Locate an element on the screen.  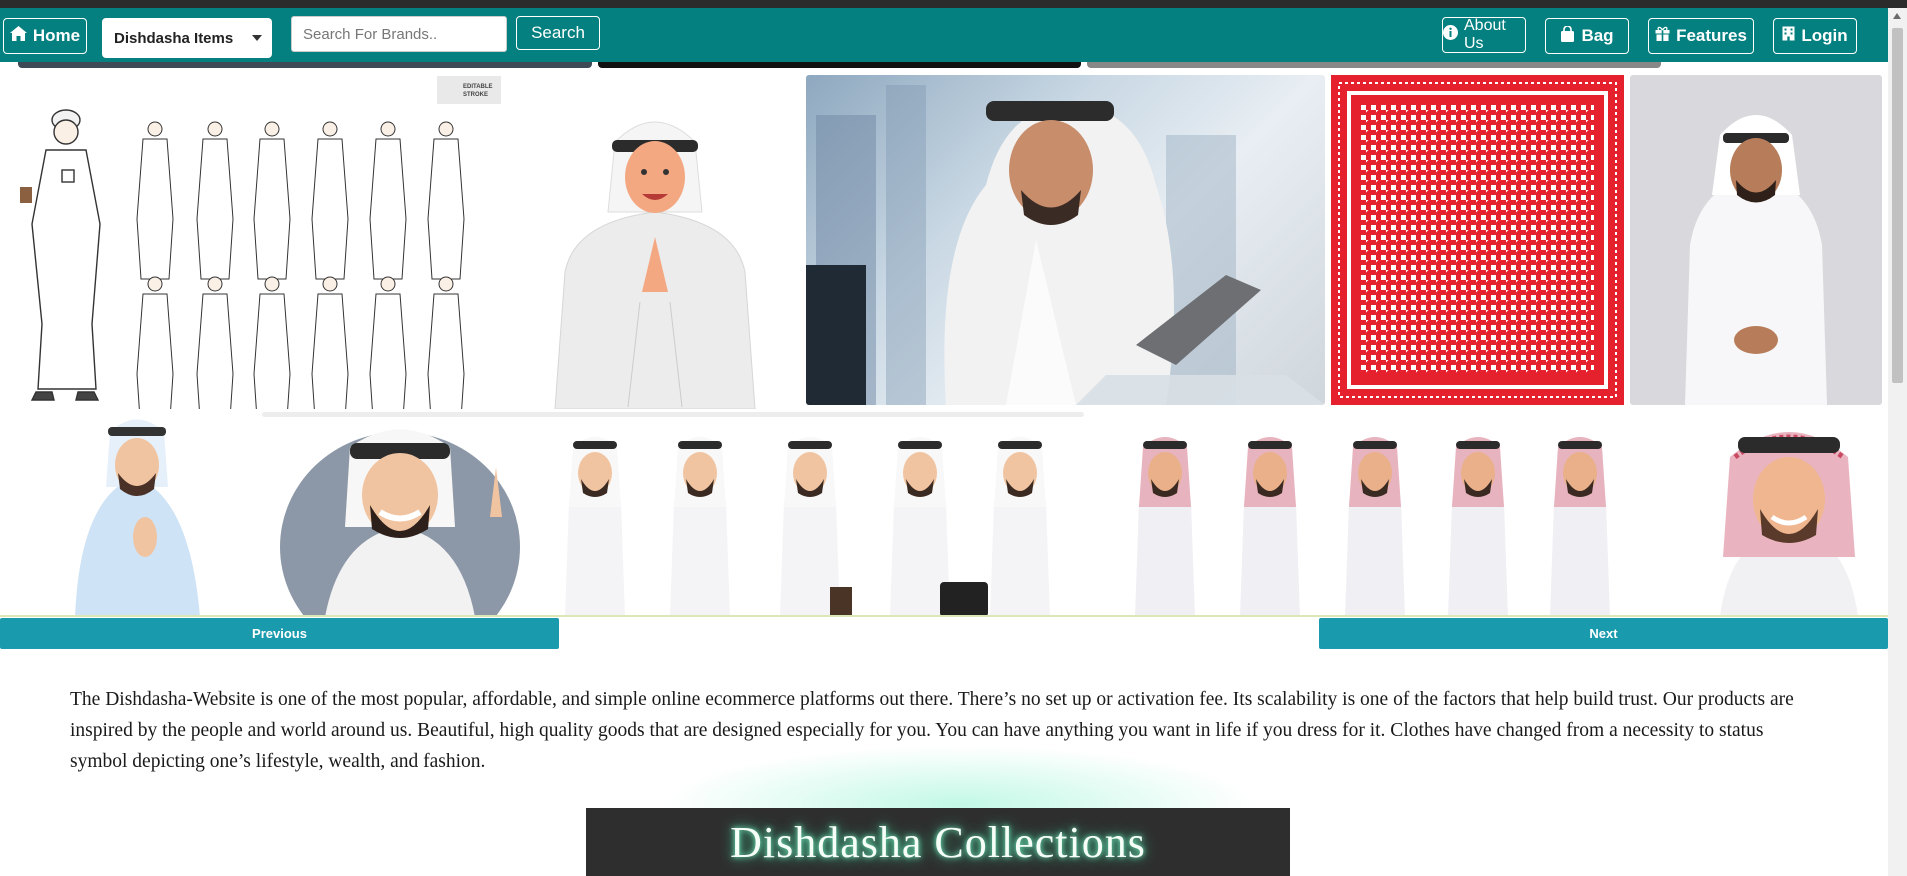
login-button: Login is located at coordinates (1815, 36).